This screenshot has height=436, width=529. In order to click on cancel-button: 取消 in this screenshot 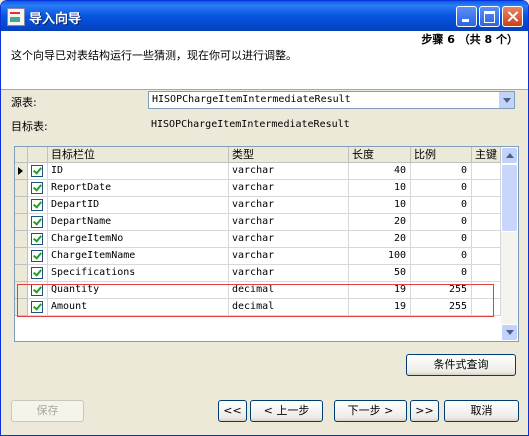, I will do `click(481, 411)`.